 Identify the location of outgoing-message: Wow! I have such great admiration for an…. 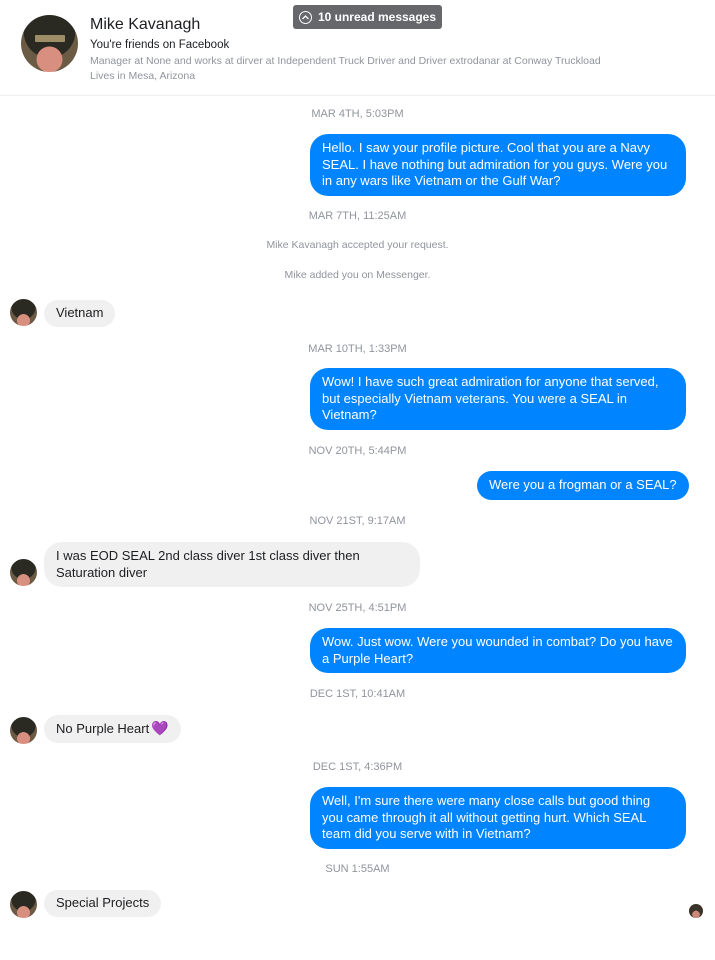
(498, 399).